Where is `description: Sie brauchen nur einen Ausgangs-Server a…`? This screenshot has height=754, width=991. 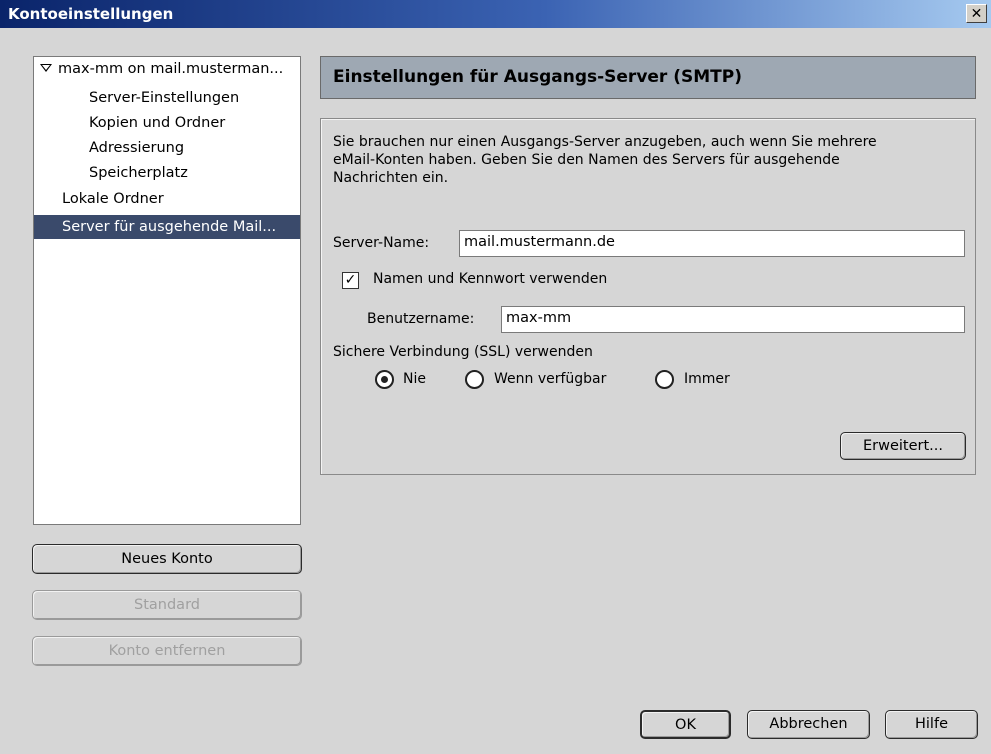 description: Sie brauchen nur einen Ausgangs-Server a… is located at coordinates (643, 160).